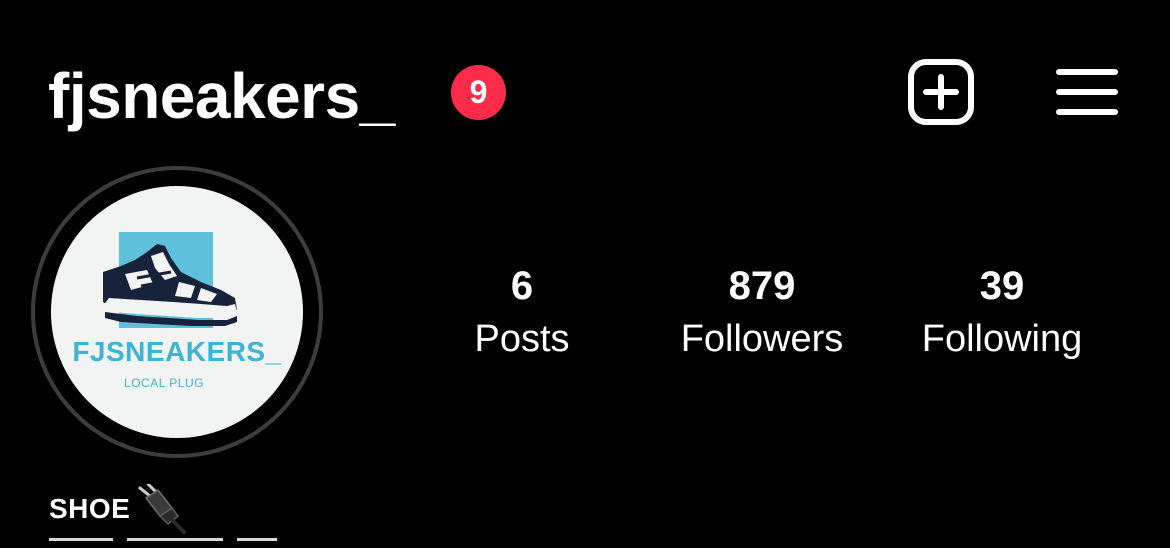 Image resolution: width=1170 pixels, height=548 pixels. What do you see at coordinates (221, 96) in the screenshot?
I see `profile-username: fjsneakers_` at bounding box center [221, 96].